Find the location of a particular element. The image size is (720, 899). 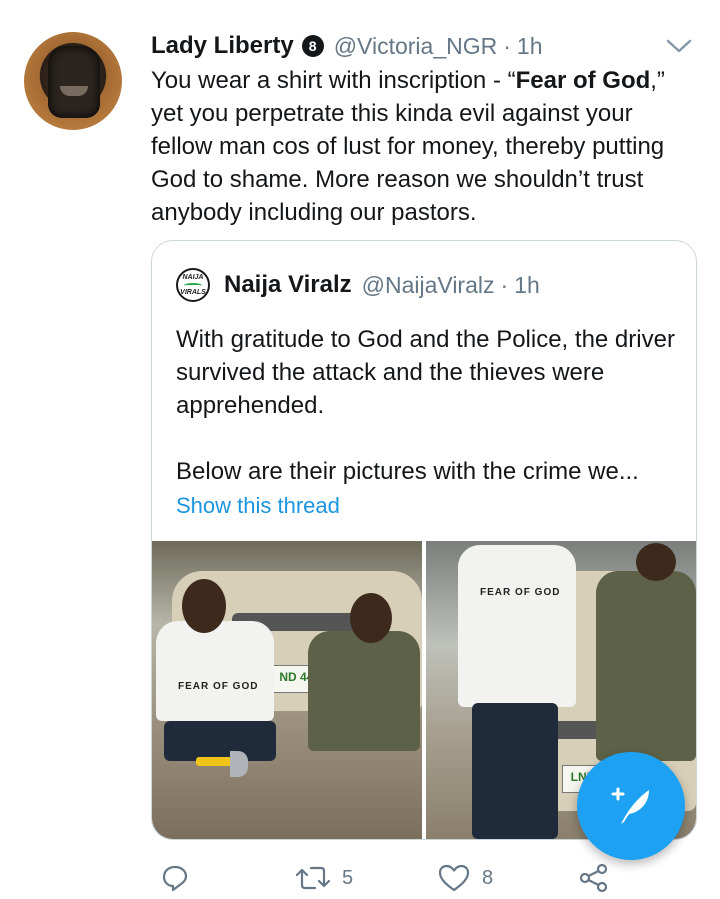

tweet-header: Lady Liberty 8 @Victoria_NGR · 1h is located at coordinates (347, 46).